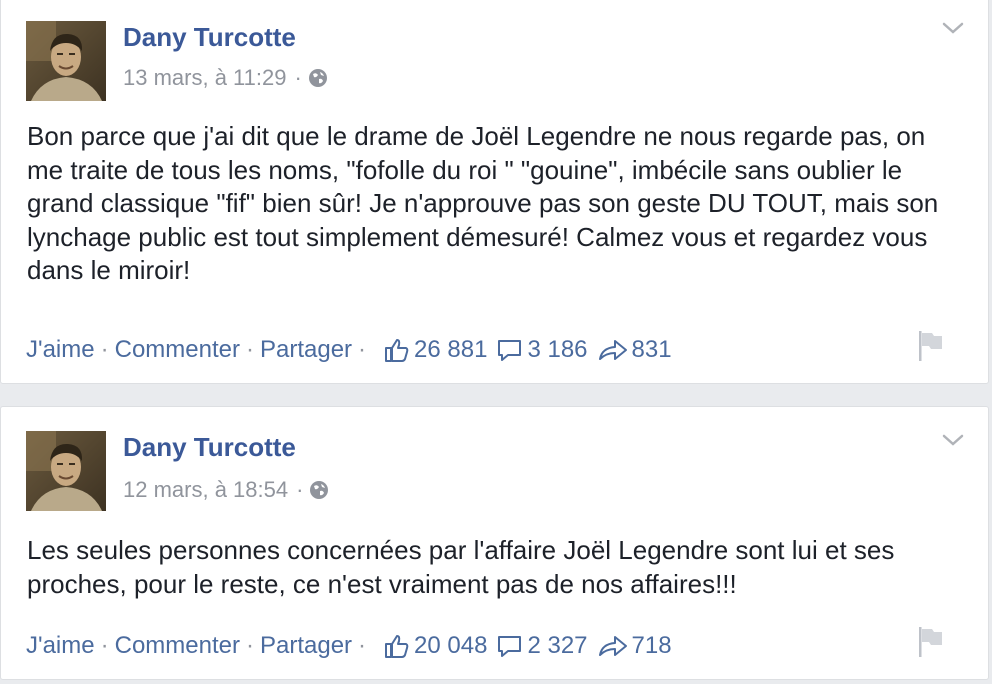 The width and height of the screenshot is (992, 684). I want to click on share-count-value: 718, so click(651, 645).